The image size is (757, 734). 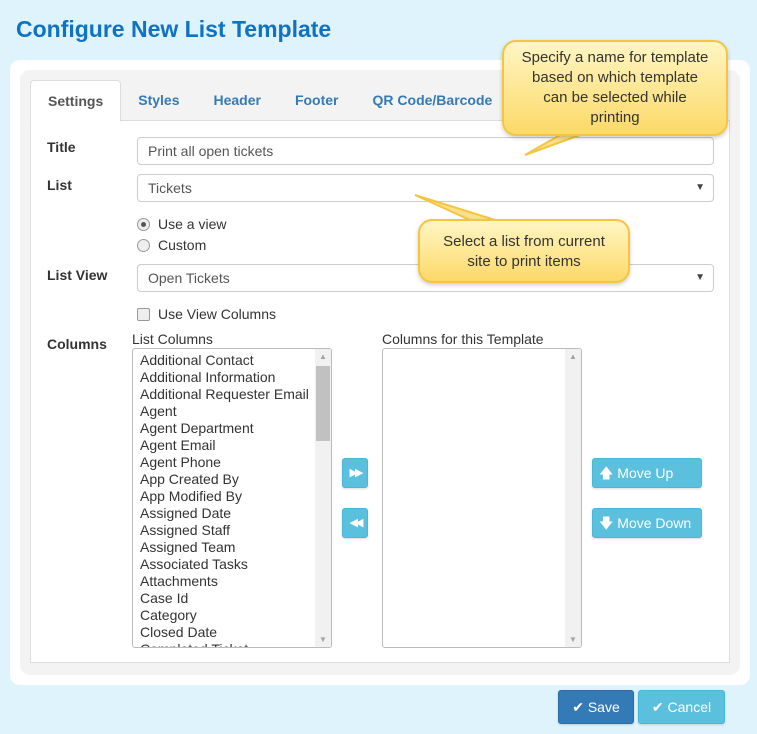 I want to click on move-down-button: 🡇 Move Down, so click(x=647, y=523).